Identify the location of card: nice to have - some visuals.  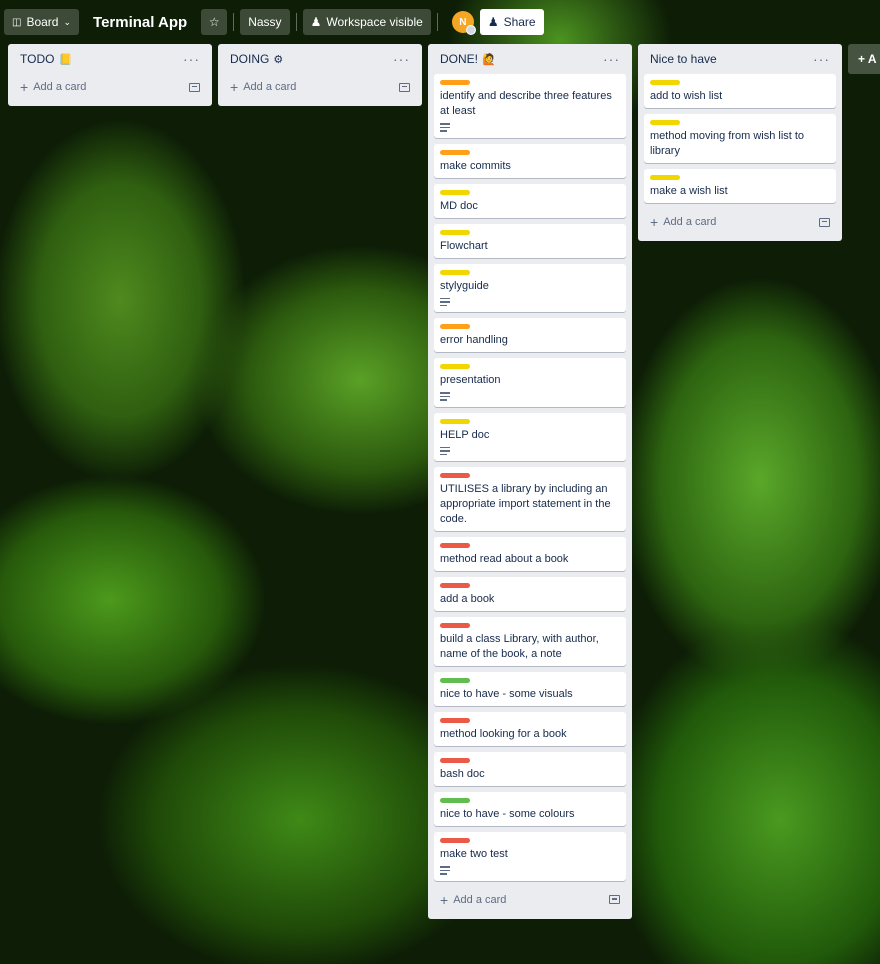
(530, 689).